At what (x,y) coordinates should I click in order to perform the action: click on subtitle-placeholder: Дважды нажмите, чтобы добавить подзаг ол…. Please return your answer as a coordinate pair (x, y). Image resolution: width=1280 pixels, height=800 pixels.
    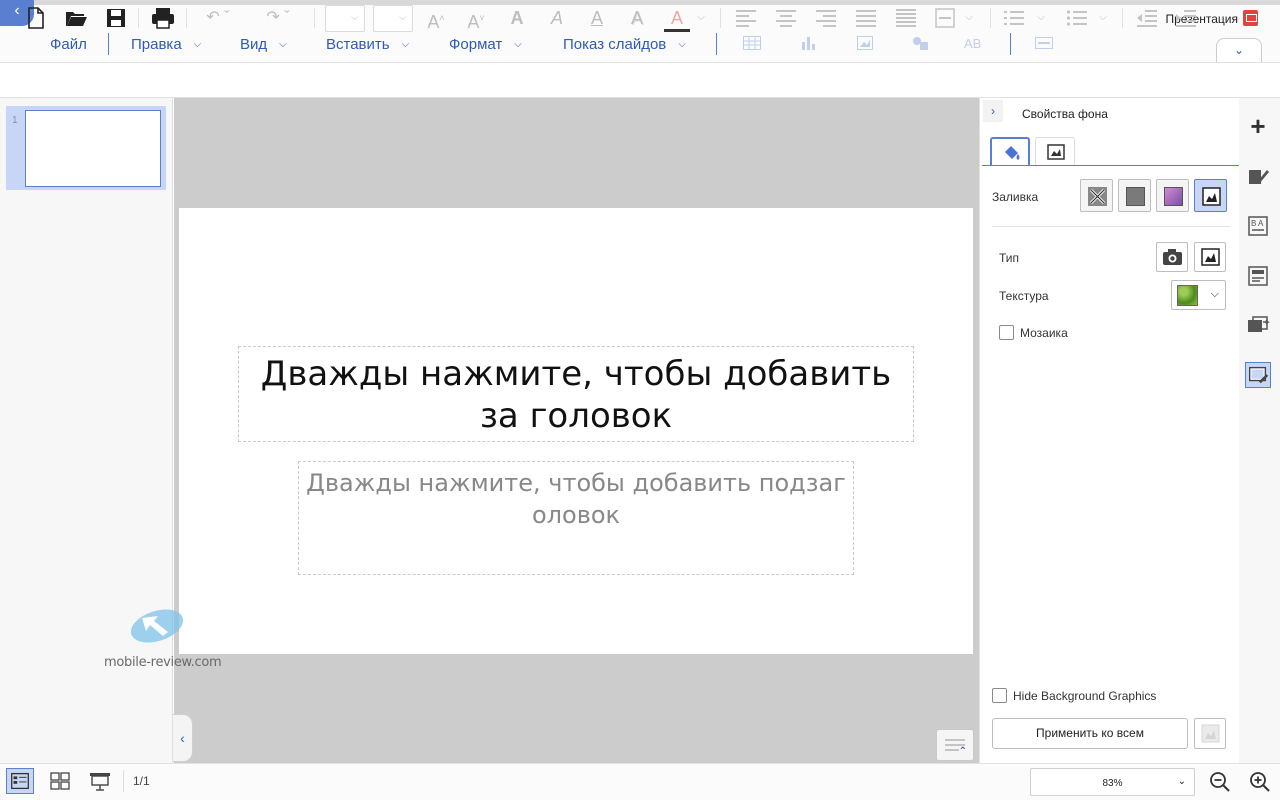
    Looking at the image, I should click on (576, 518).